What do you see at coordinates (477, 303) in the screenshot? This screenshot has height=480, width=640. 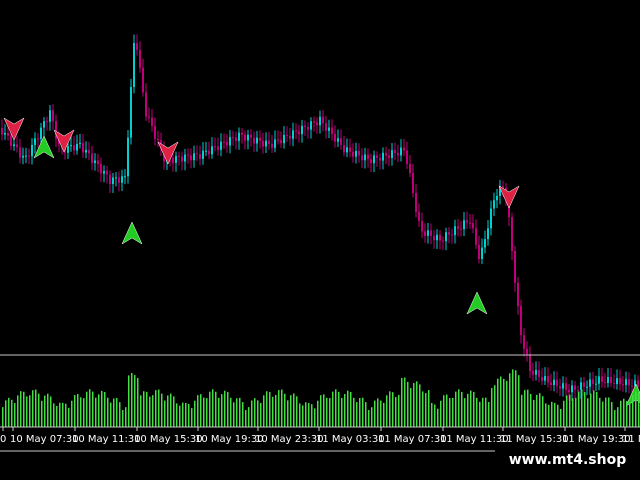 I see `buy-arrow-icon` at bounding box center [477, 303].